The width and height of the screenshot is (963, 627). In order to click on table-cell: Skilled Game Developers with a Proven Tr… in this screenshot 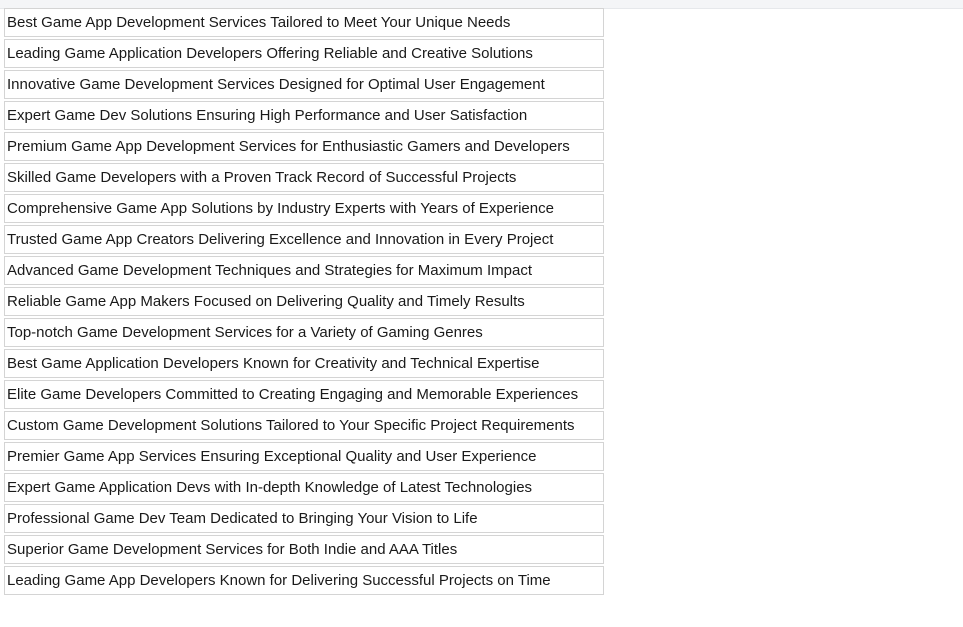, I will do `click(304, 177)`.